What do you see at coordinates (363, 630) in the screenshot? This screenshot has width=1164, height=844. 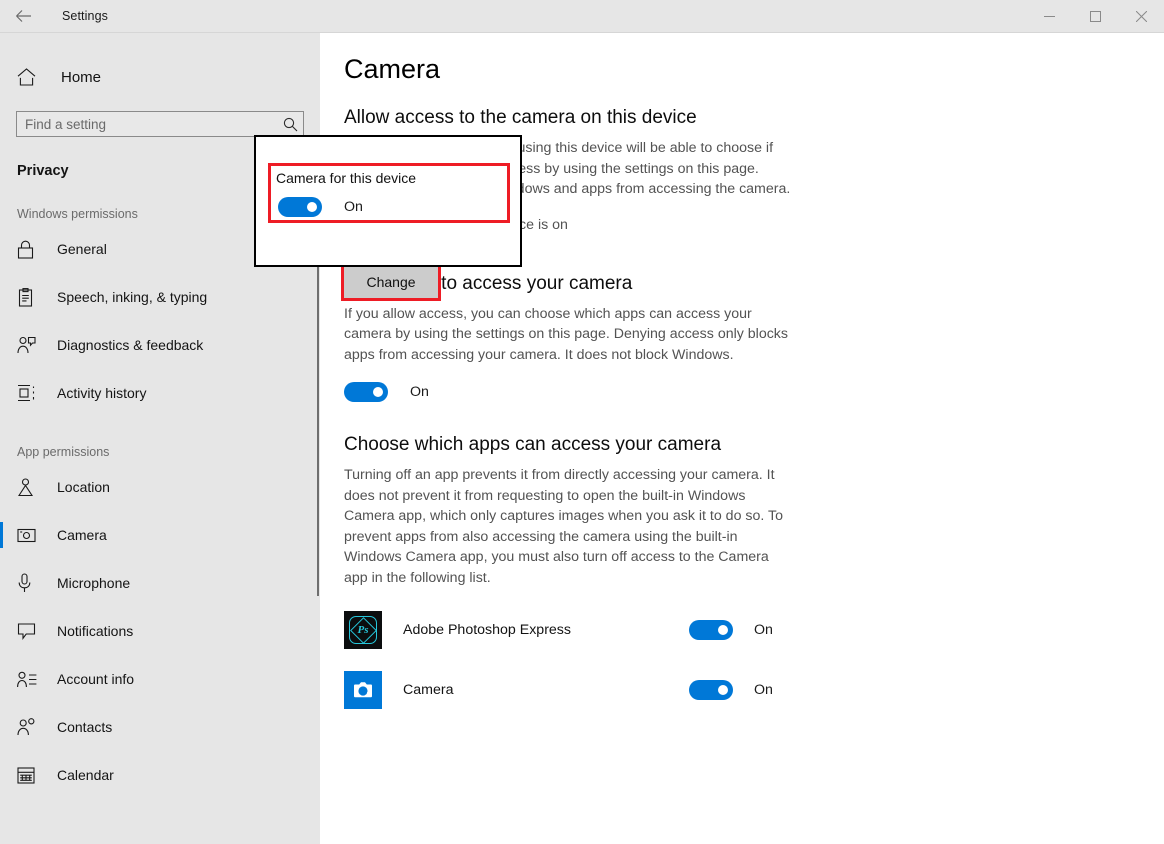 I see `photoshop-express-icon: Ps` at bounding box center [363, 630].